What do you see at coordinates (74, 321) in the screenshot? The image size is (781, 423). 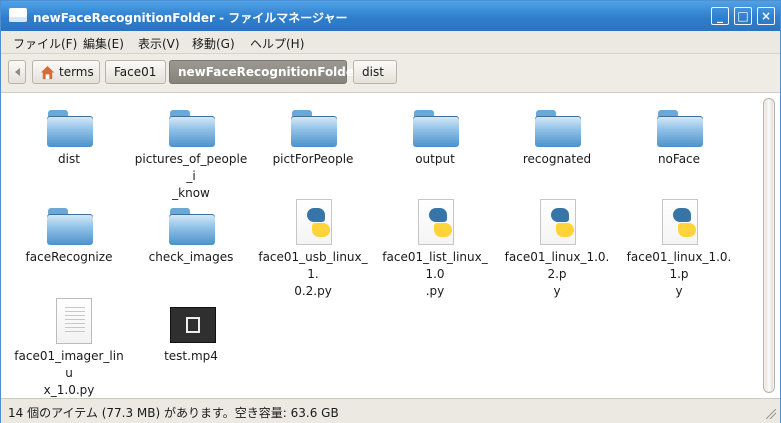 I see `text-file-icon` at bounding box center [74, 321].